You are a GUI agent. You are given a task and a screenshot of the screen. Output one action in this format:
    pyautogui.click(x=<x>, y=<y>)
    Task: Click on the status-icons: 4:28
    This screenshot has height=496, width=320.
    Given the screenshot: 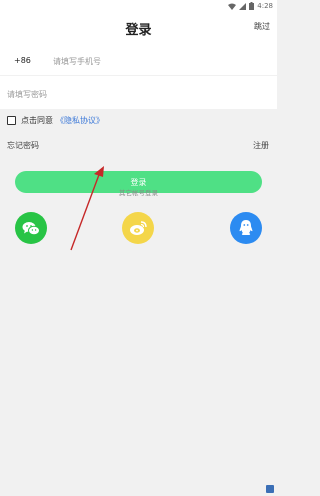 What is the action you would take?
    pyautogui.click(x=250, y=6)
    